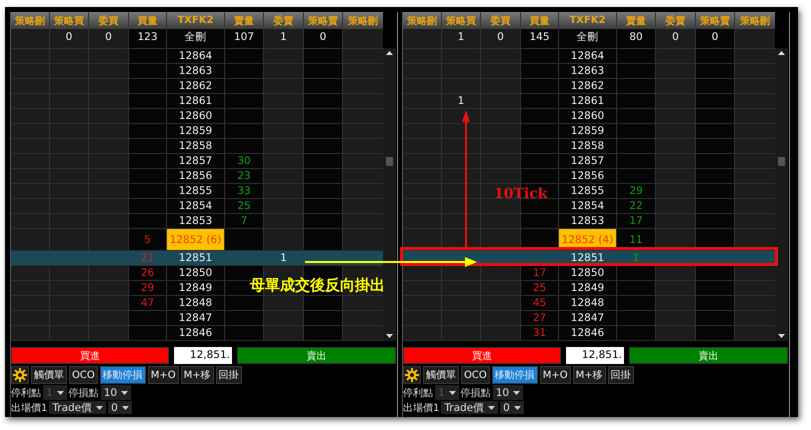 Image resolution: width=811 pixels, height=430 pixels. I want to click on total-cell-text: 145, so click(539, 37).